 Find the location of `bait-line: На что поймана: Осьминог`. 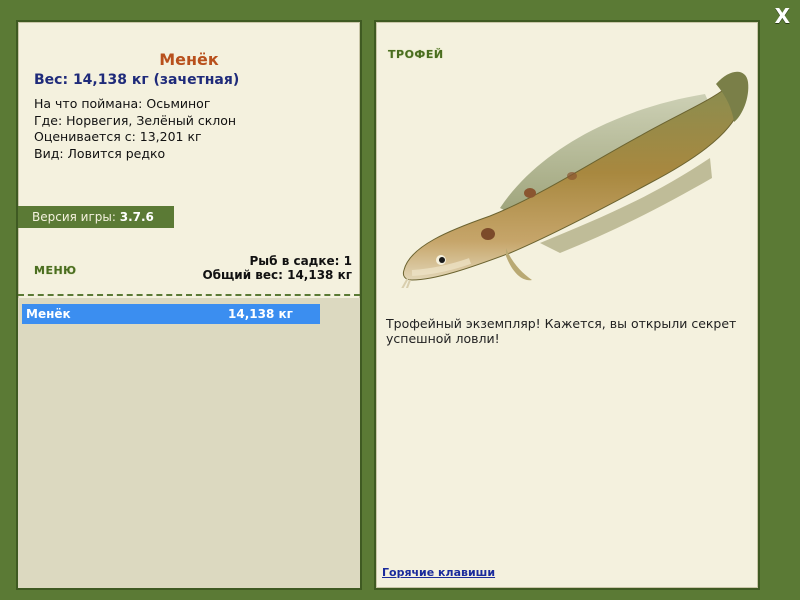

bait-line: На что поймана: Осьминог is located at coordinates (122, 103).